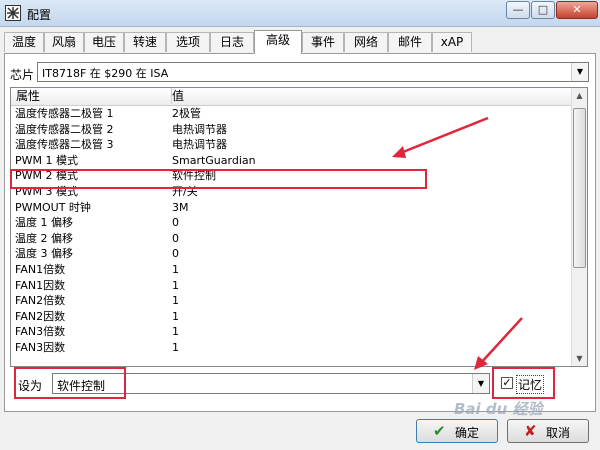 The image size is (600, 450). Describe the element at coordinates (292, 239) in the screenshot. I see `list-row: 温度 2 偏移 0` at that location.